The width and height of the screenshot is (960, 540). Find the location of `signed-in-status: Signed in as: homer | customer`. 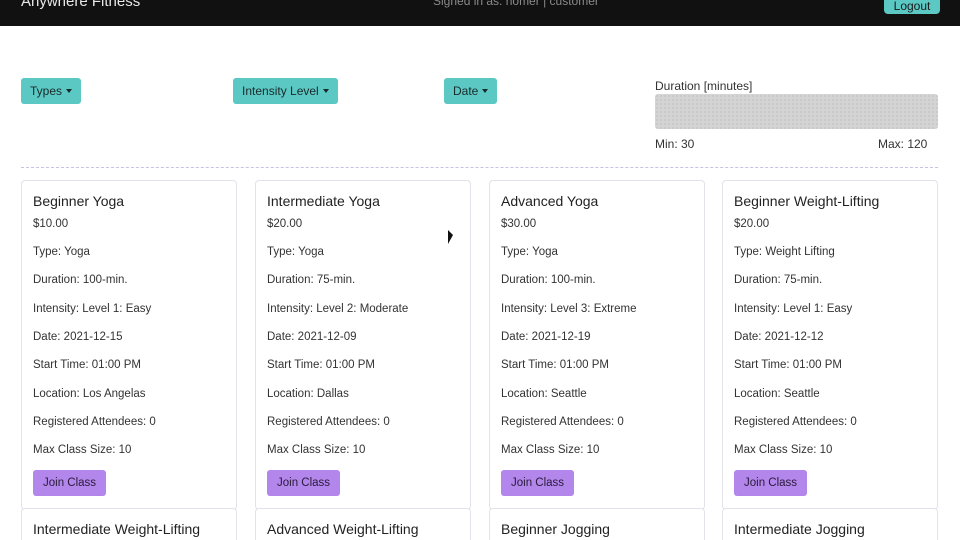

signed-in-status: Signed in as: homer | customer is located at coordinates (516, 4).